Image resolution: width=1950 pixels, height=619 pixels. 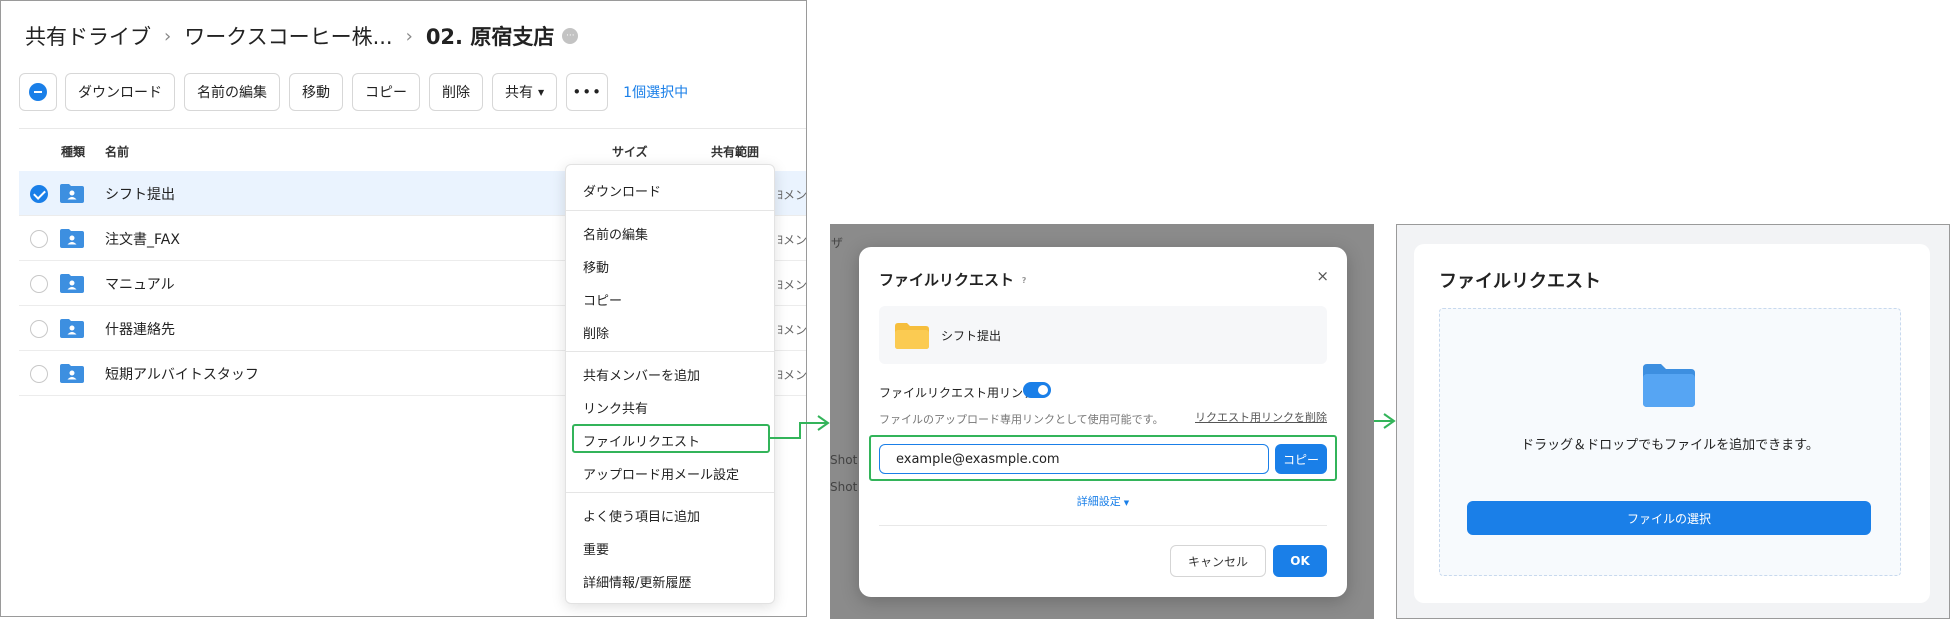 What do you see at coordinates (1103, 335) in the screenshot?
I see `selected-file-card: シフト提出` at bounding box center [1103, 335].